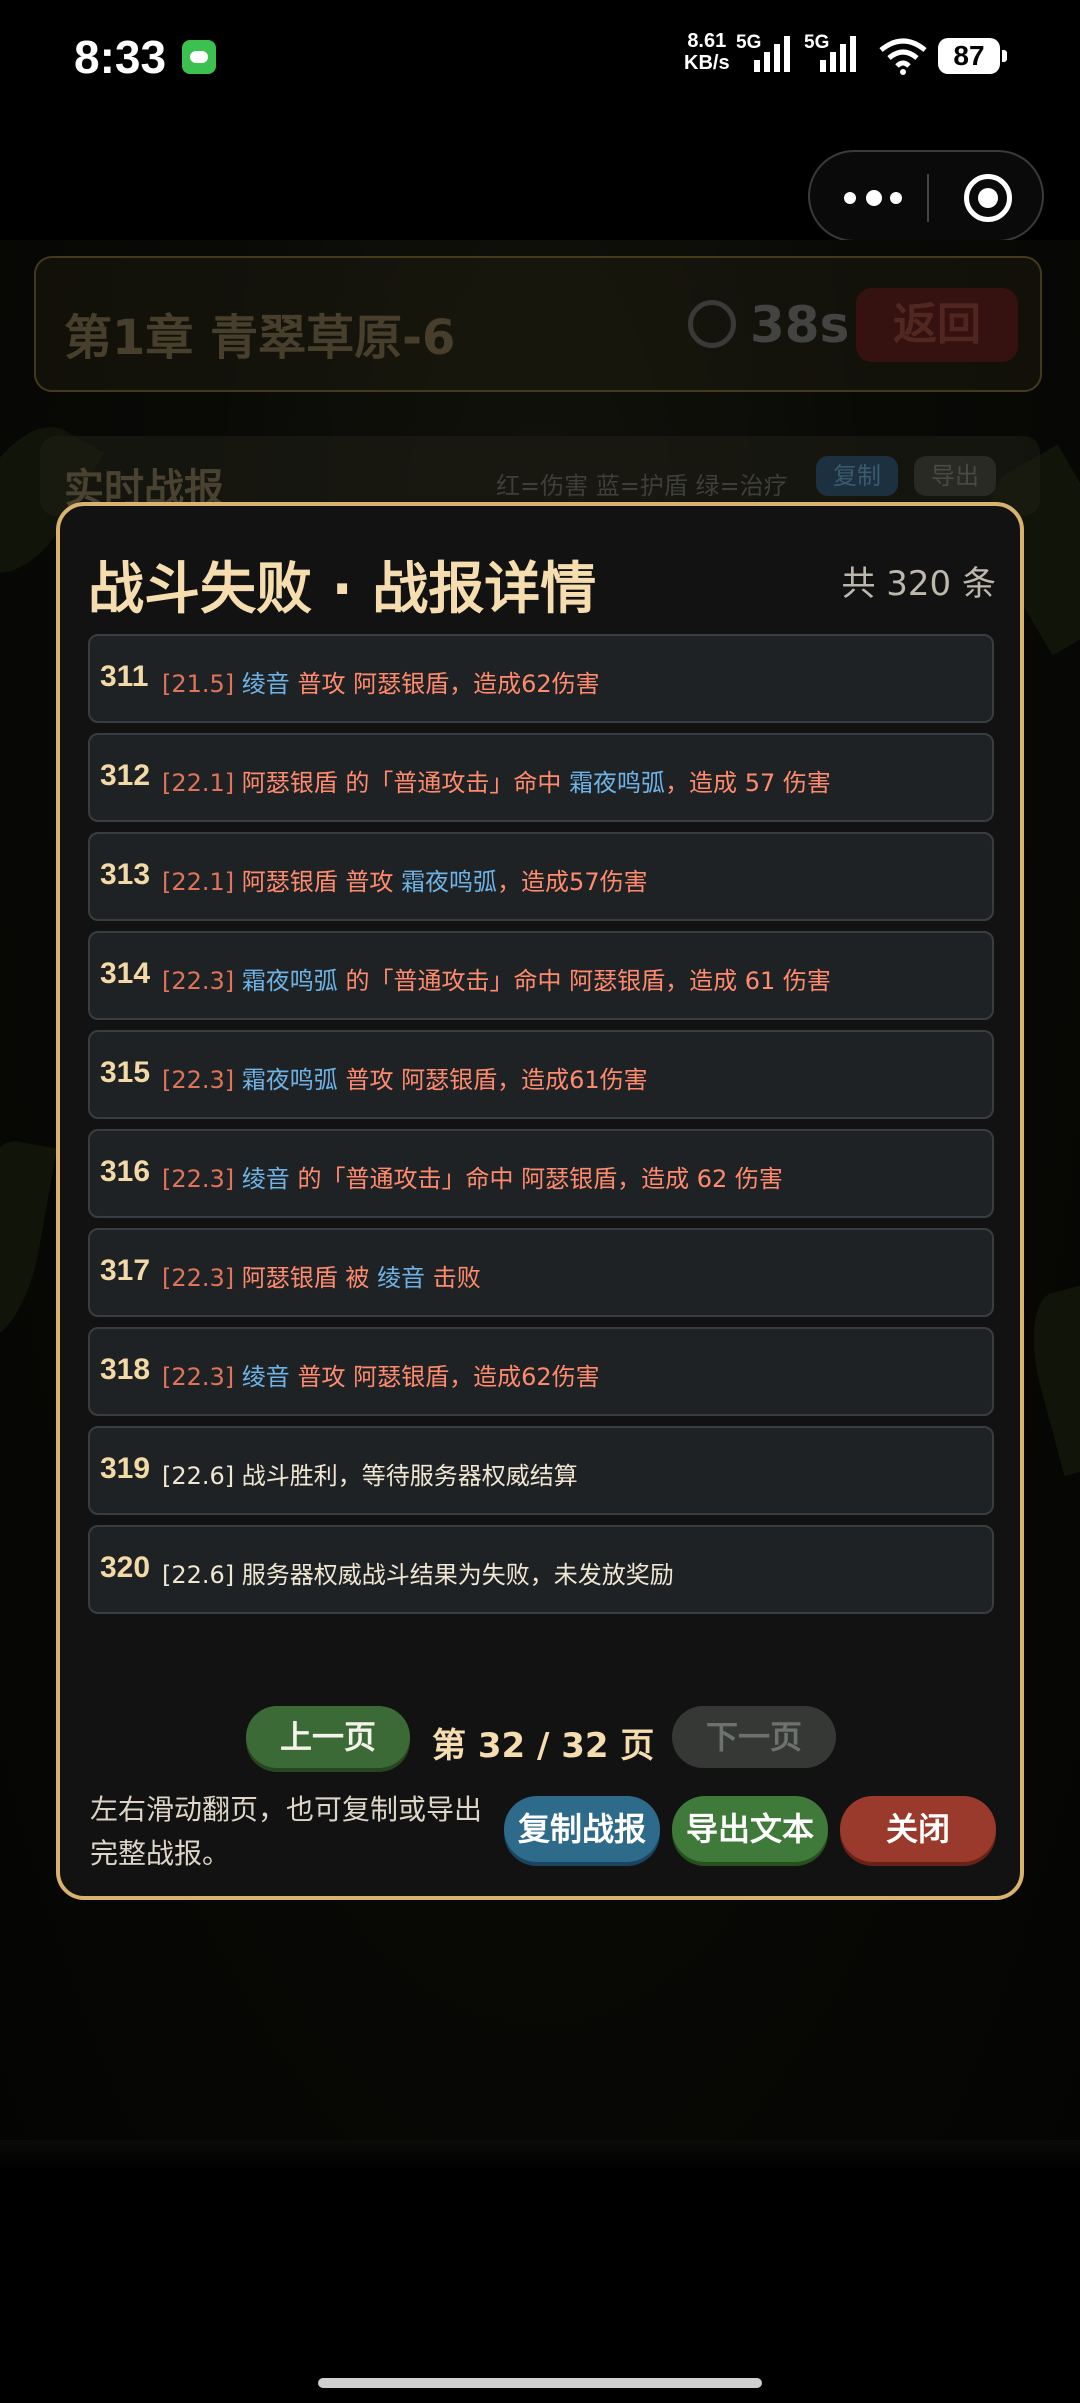 The height and width of the screenshot is (2403, 1080). What do you see at coordinates (125, 874) in the screenshot?
I see `entry-number: 313` at bounding box center [125, 874].